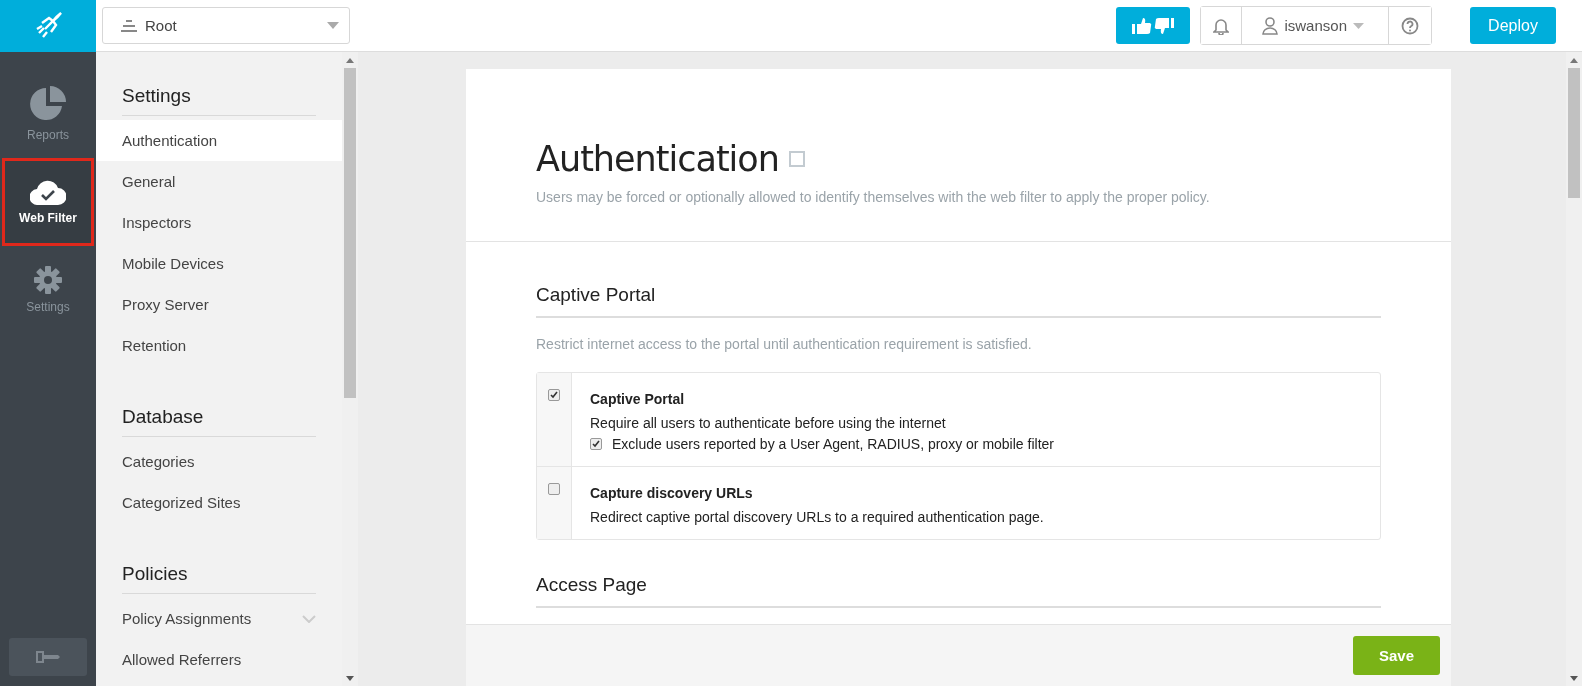  I want to click on nav-item: Categories, so click(219, 461).